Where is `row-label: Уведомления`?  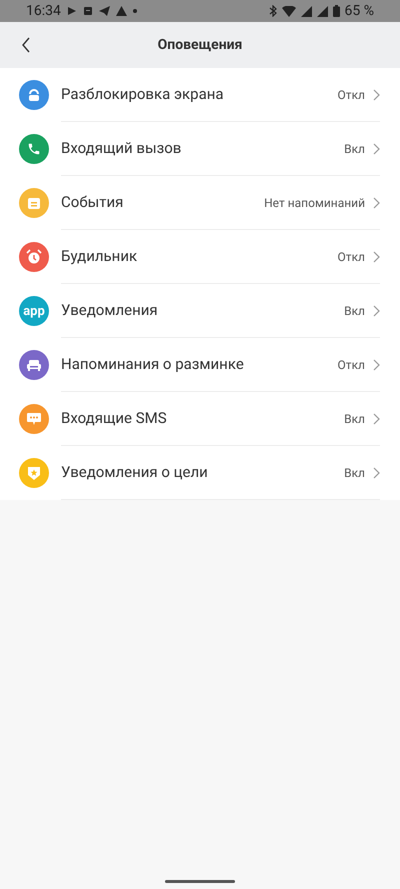 row-label: Уведомления is located at coordinates (110, 311).